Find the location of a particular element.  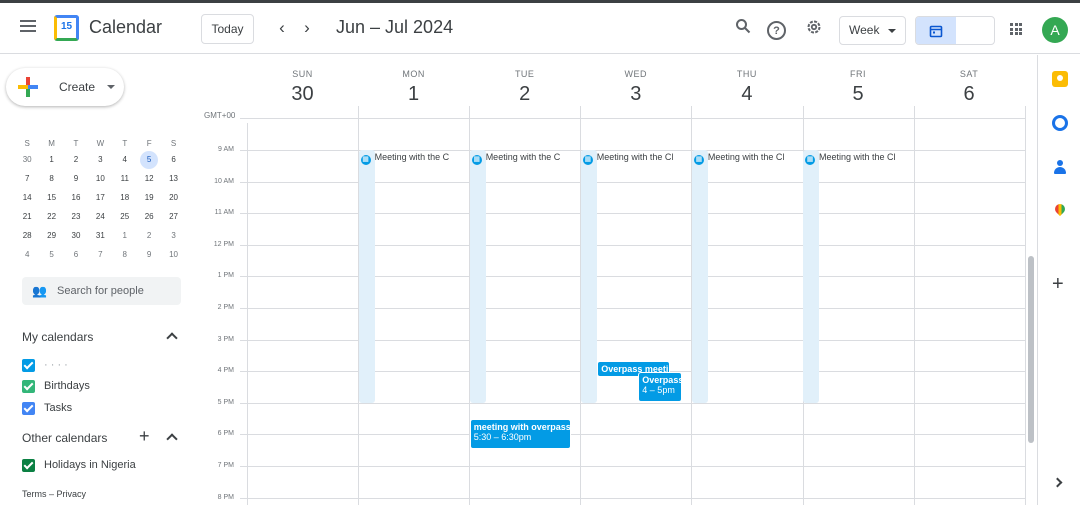

day-header-sat: SAT 6 is located at coordinates (969, 87).